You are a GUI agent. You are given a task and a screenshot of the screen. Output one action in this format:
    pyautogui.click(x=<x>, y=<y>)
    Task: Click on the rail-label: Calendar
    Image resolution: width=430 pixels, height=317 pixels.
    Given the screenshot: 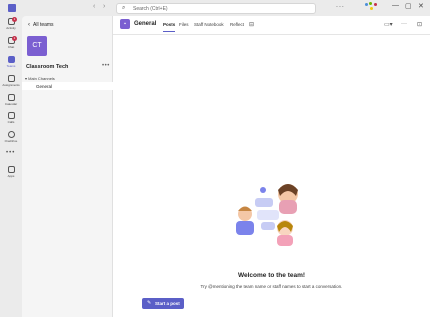 What is the action you would take?
    pyautogui.click(x=11, y=104)
    